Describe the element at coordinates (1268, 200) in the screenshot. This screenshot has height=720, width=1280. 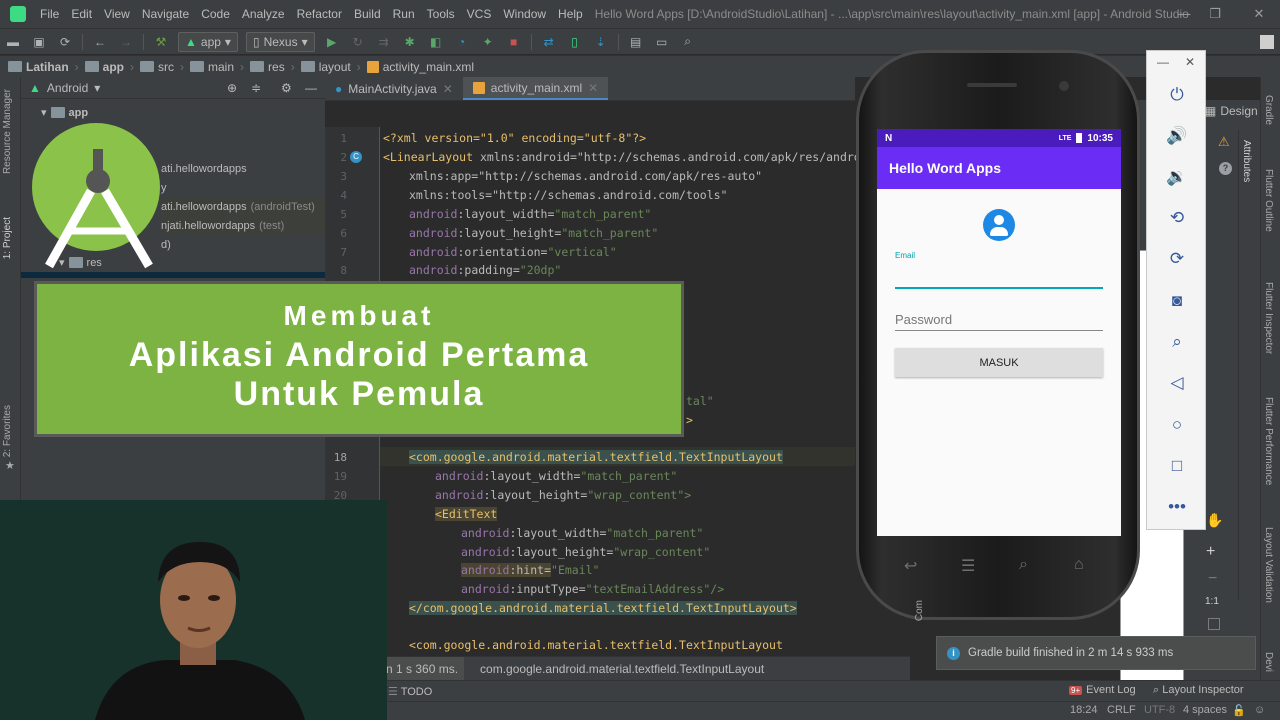
I see `flutter-outline-tab: Flutter Outline` at that location.